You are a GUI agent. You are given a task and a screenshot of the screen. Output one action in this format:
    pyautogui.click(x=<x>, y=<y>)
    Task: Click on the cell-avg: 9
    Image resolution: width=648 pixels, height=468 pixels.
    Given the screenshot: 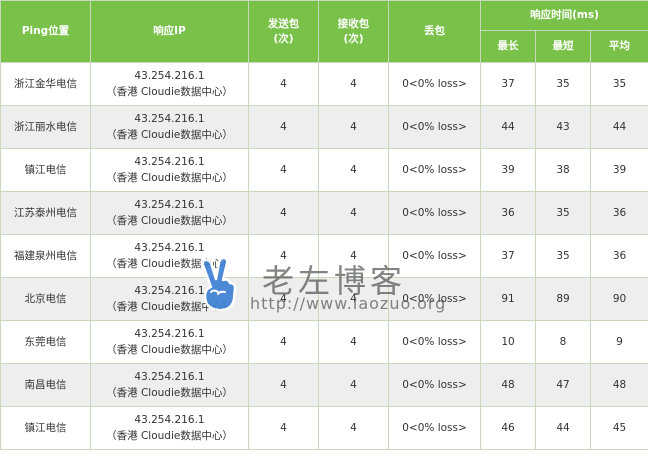 What is the action you would take?
    pyautogui.click(x=619, y=342)
    